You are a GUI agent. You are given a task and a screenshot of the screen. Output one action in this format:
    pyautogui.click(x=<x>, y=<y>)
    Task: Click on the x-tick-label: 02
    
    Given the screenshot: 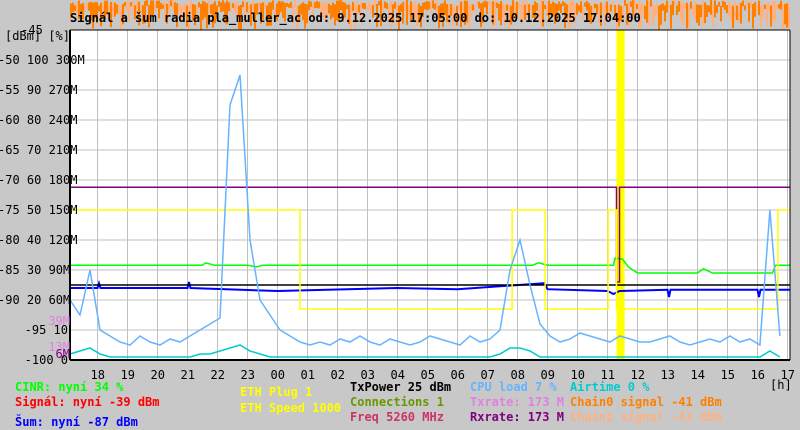 What is the action you would take?
    pyautogui.click(x=337, y=375)
    